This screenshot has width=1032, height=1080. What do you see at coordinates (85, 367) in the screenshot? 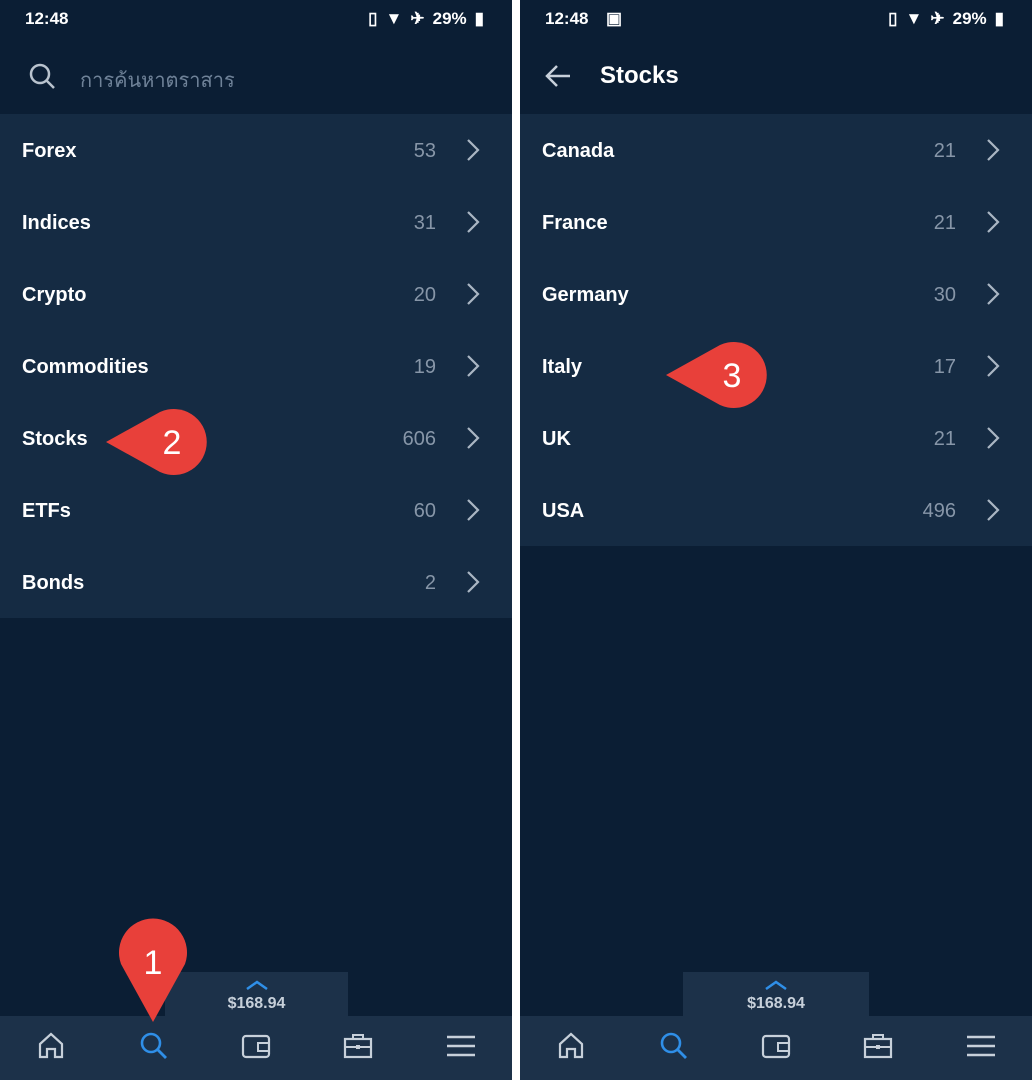
I see `item-label: Commodities` at bounding box center [85, 367].